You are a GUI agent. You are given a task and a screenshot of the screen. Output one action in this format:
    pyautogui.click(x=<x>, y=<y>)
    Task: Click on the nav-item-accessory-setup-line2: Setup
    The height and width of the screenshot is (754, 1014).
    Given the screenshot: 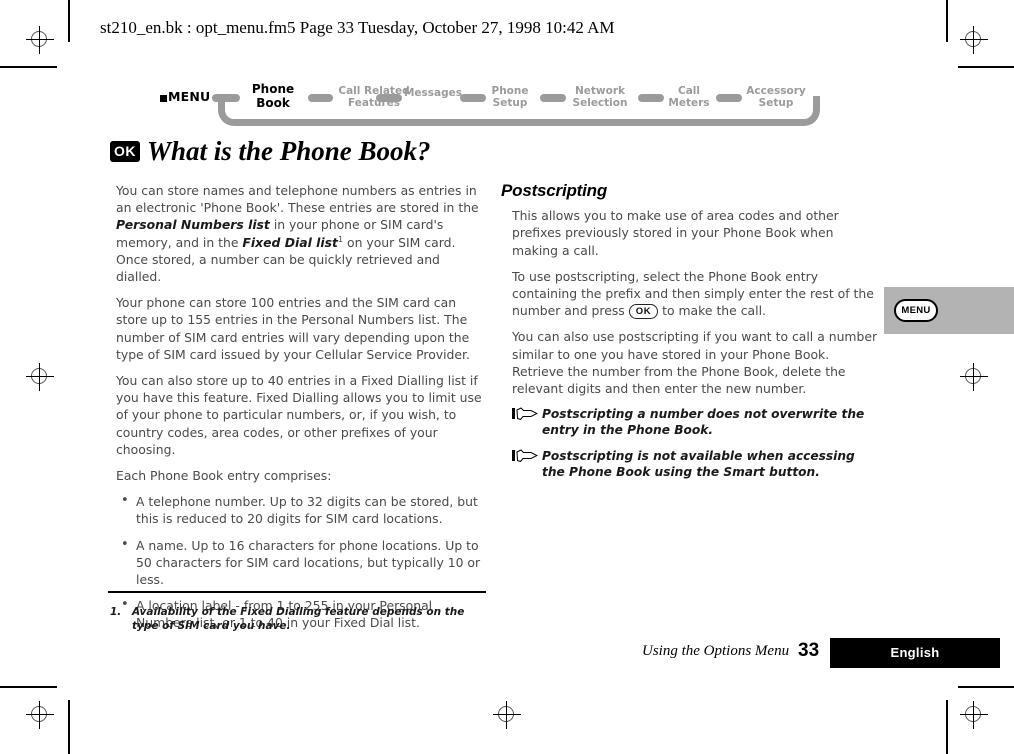 What is the action you would take?
    pyautogui.click(x=776, y=103)
    